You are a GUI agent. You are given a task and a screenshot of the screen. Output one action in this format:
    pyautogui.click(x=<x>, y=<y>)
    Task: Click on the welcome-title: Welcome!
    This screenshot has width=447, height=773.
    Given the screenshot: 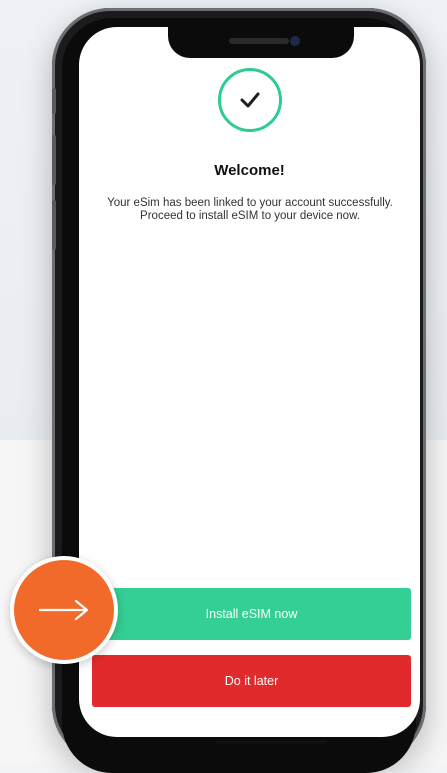 What is the action you would take?
    pyautogui.click(x=249, y=170)
    